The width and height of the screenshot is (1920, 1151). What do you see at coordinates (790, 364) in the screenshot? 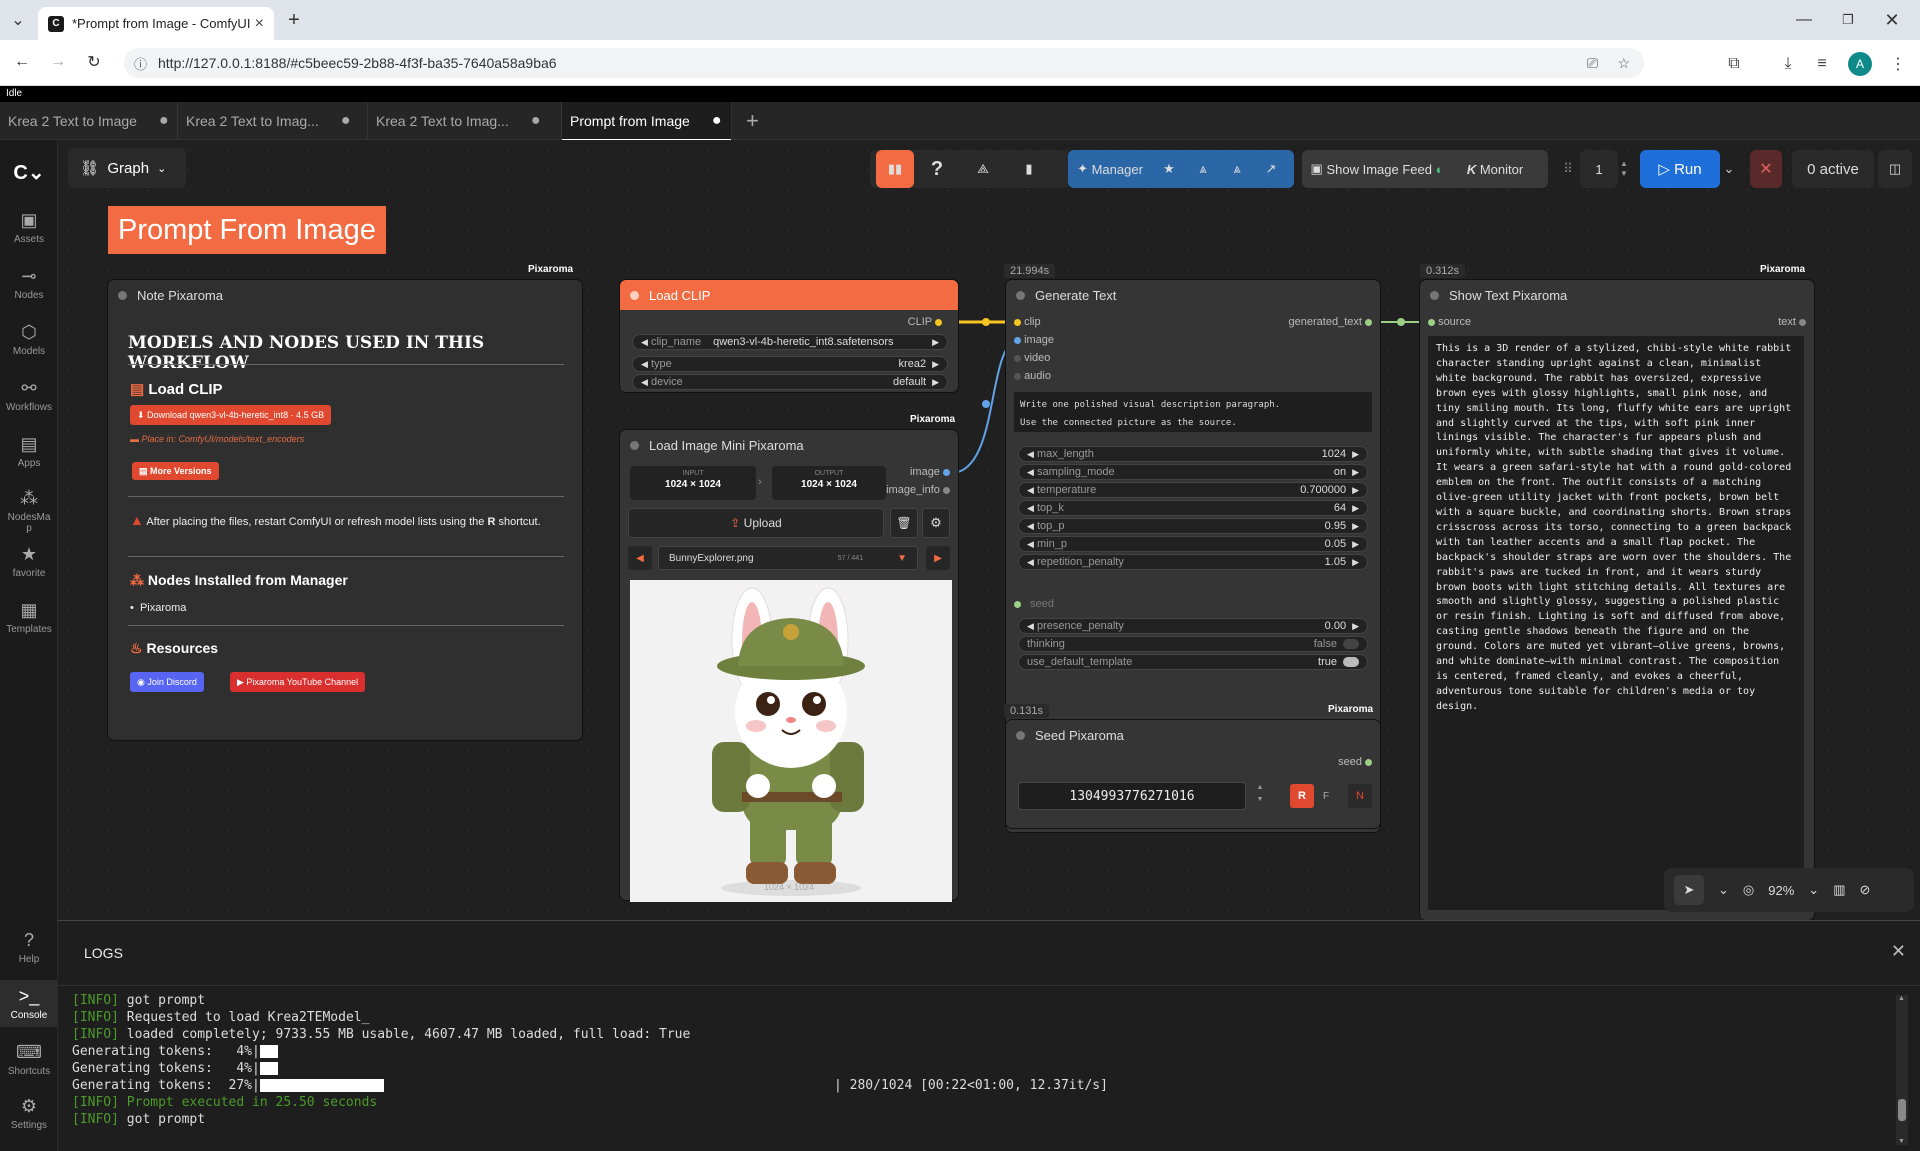
I see `widget-type: ◀ type krea2 ▶` at bounding box center [790, 364].